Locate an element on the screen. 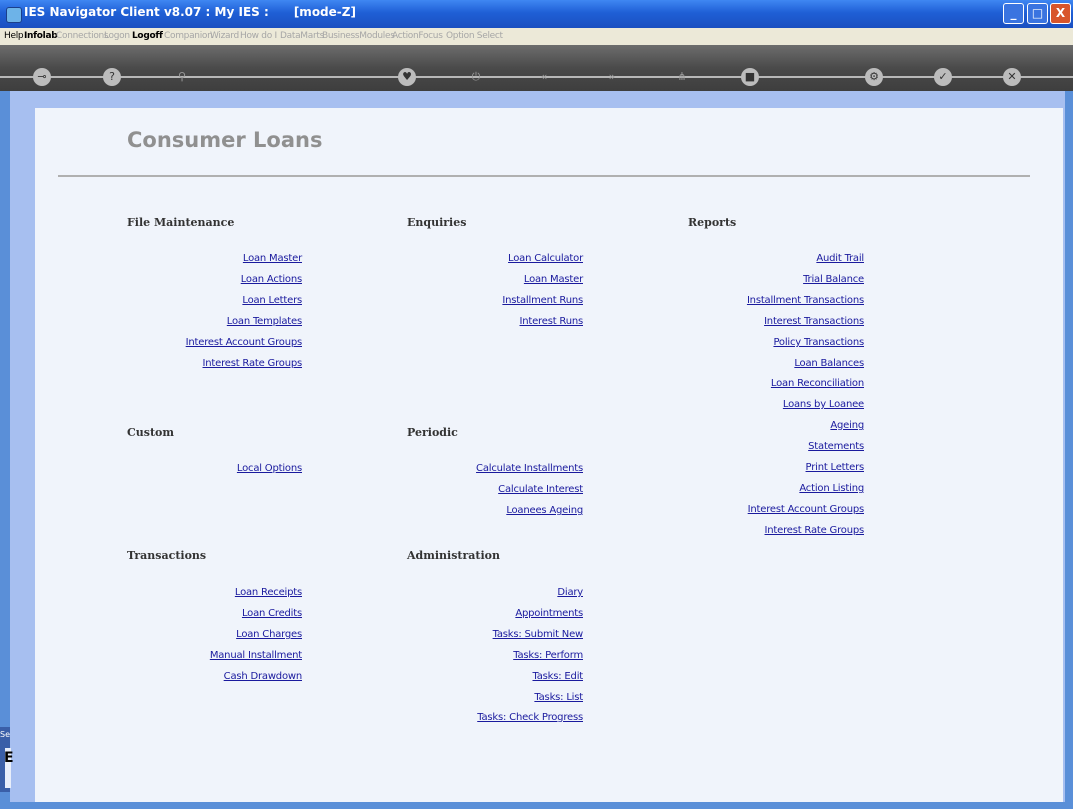 This screenshot has height=809, width=1073. link-administration-appointments: Appointments is located at coordinates (549, 613).